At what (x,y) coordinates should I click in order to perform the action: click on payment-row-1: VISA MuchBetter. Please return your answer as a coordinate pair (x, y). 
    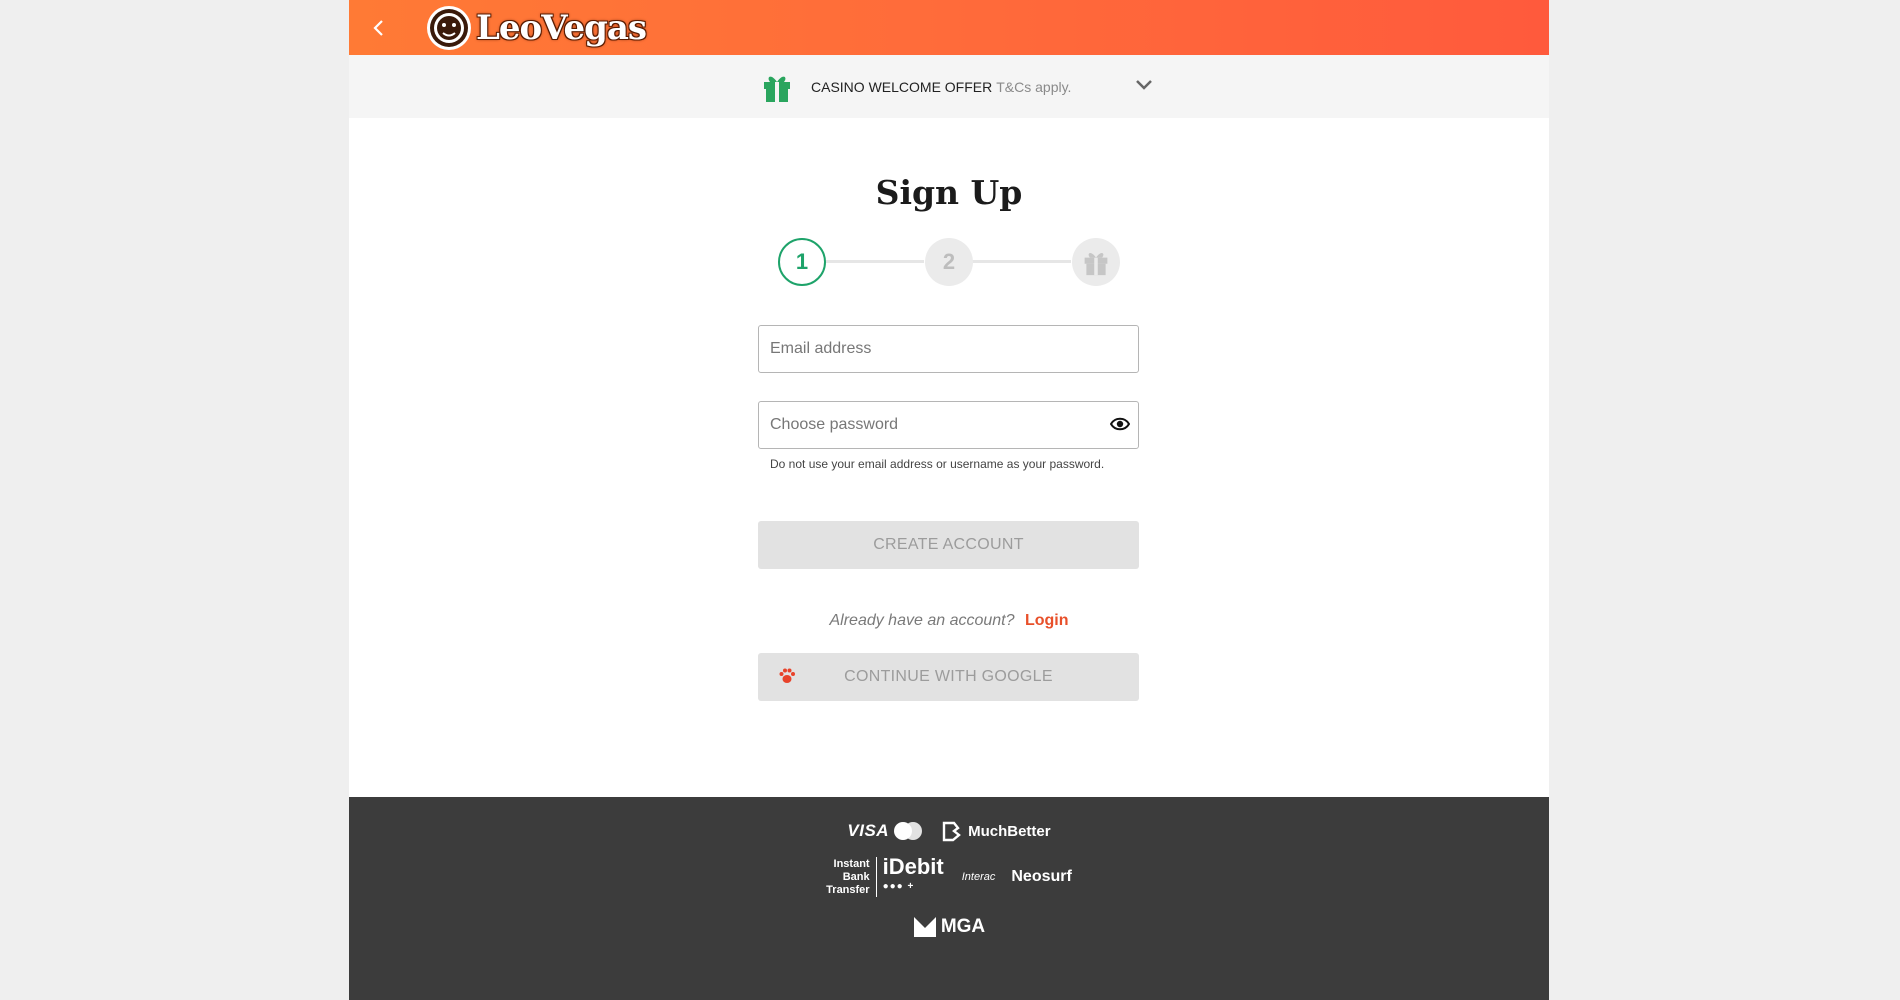
    Looking at the image, I should click on (949, 831).